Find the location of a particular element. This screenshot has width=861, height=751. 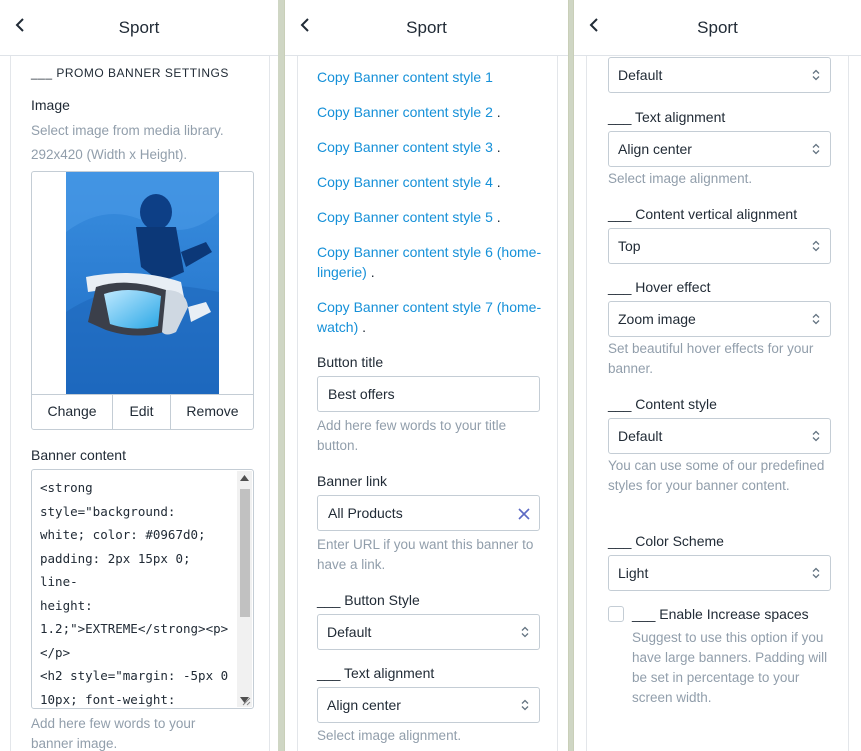

image-actions: Change Edit Remove is located at coordinates (142, 412).